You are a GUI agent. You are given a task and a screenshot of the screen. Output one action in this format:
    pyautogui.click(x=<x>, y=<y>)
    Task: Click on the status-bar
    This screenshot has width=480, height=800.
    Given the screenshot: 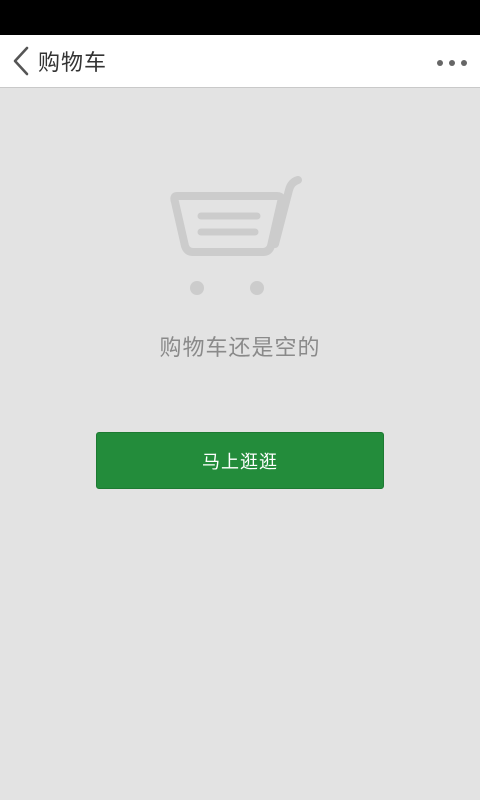 What is the action you would take?
    pyautogui.click(x=240, y=17)
    